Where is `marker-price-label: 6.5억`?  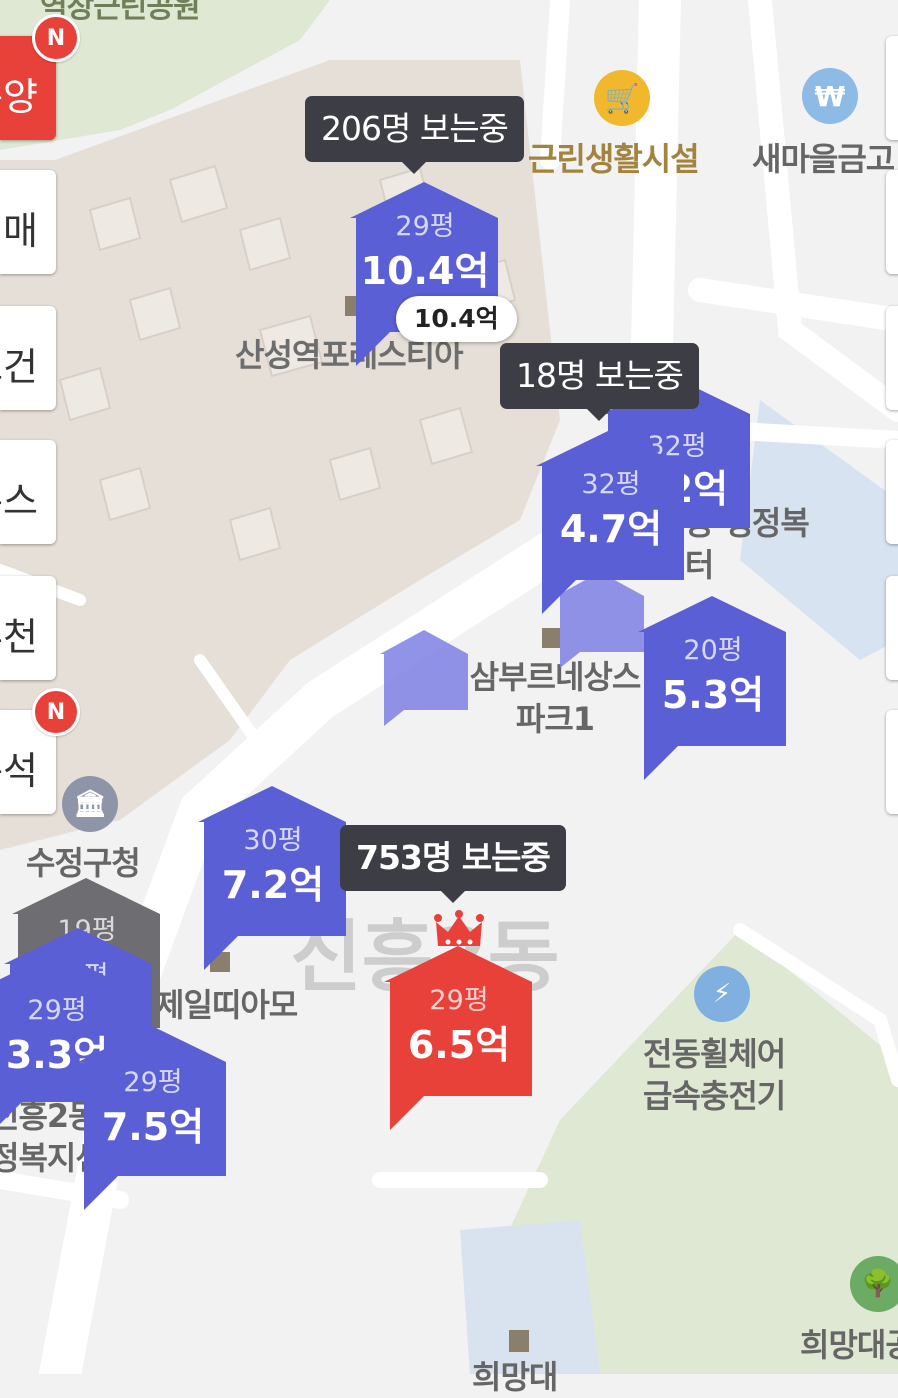 marker-price-label: 6.5억 is located at coordinates (459, 1045).